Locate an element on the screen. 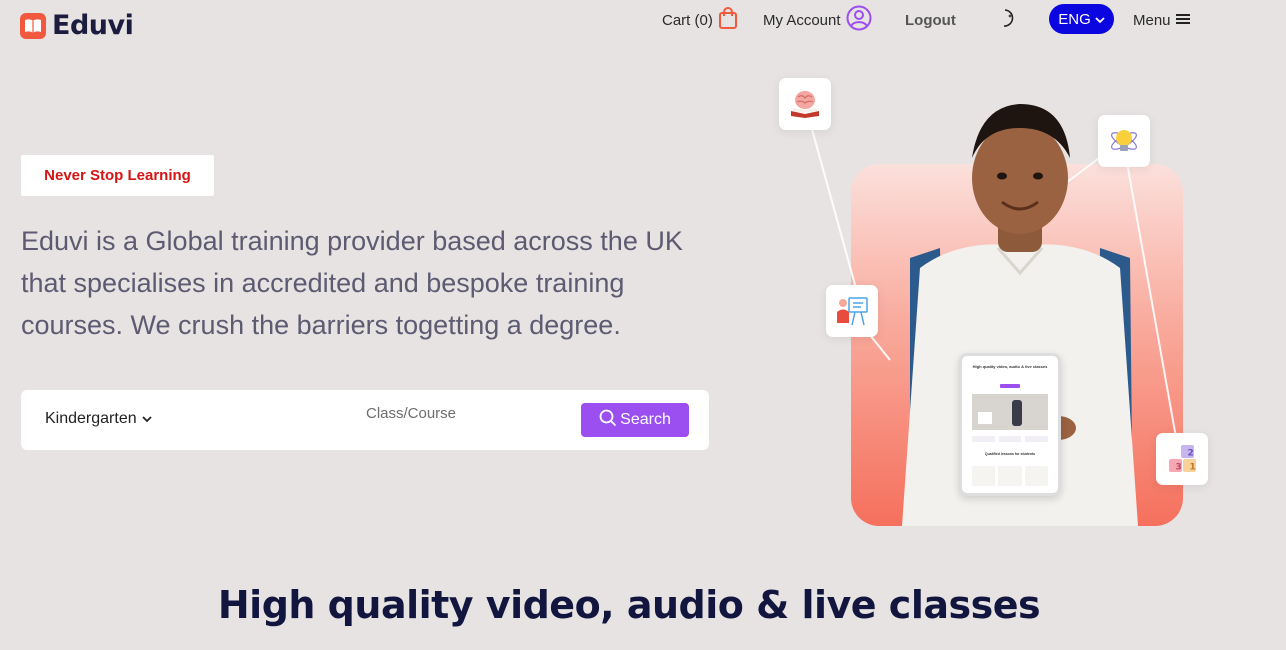 This screenshot has height=650, width=1286. logout-link: Logout is located at coordinates (930, 20).